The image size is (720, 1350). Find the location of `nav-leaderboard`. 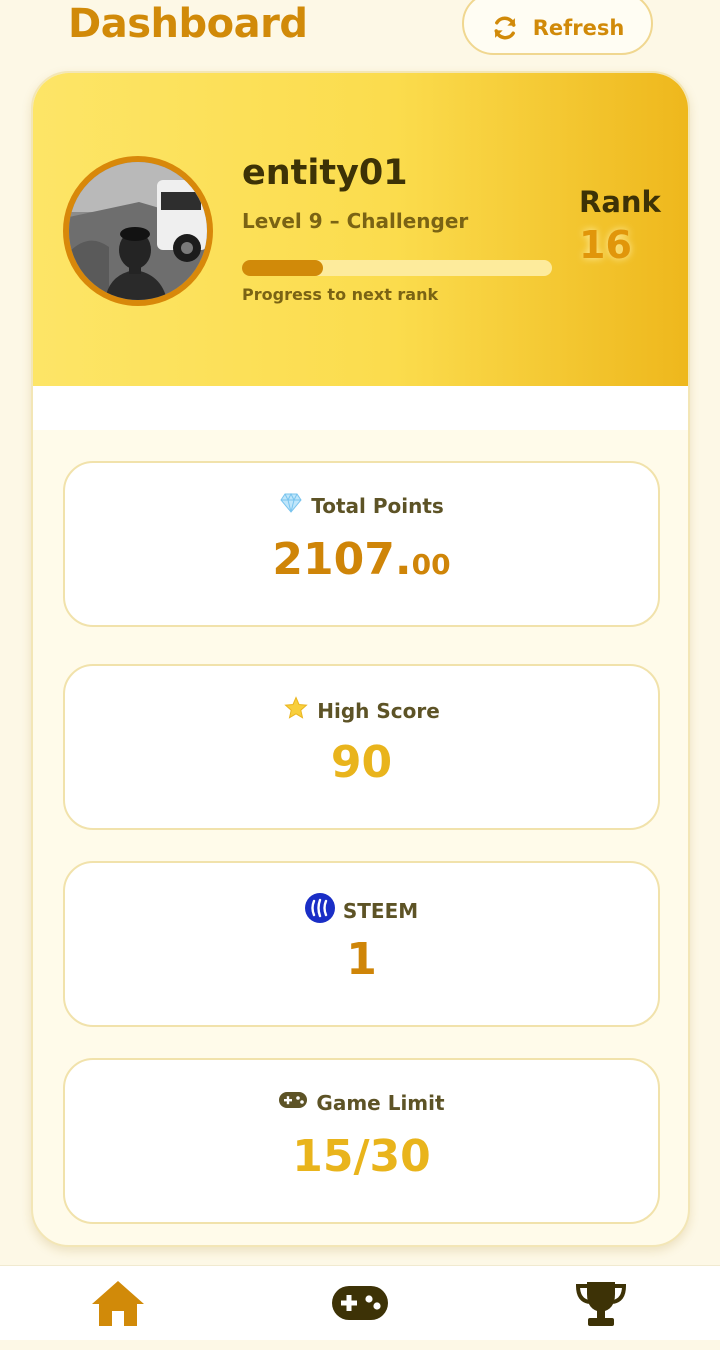

nav-leaderboard is located at coordinates (601, 1306).